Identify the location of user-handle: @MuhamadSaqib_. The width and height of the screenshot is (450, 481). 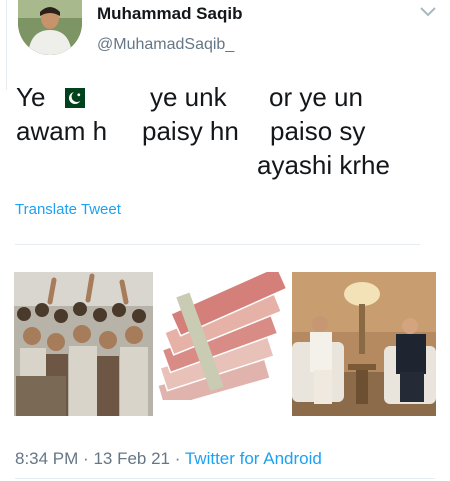
(165, 45).